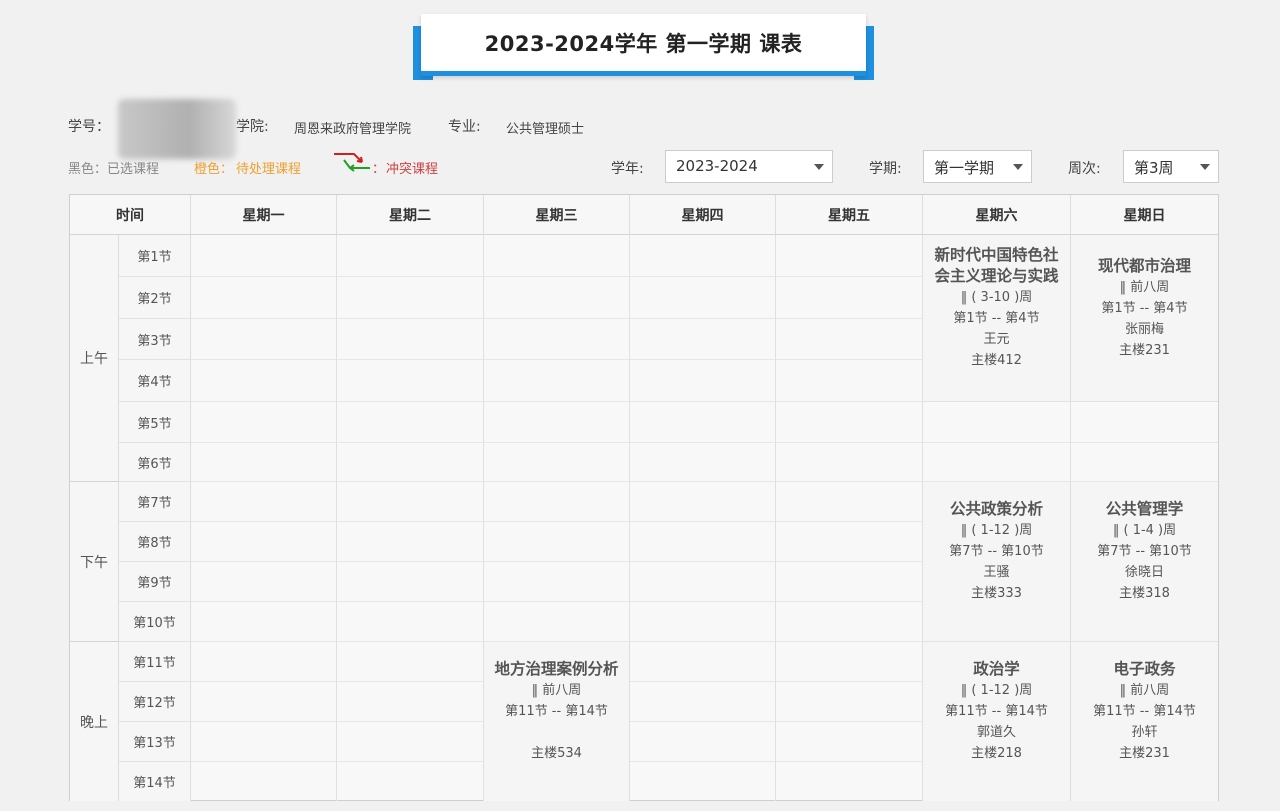  What do you see at coordinates (717, 166) in the screenshot?
I see `year-select-value: 2023-2024` at bounding box center [717, 166].